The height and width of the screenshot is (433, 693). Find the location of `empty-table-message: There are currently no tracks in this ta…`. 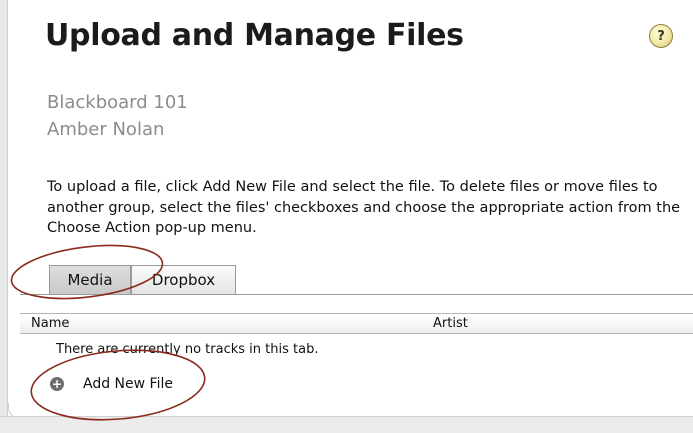

empty-table-message: There are currently no tracks in this ta… is located at coordinates (187, 349).